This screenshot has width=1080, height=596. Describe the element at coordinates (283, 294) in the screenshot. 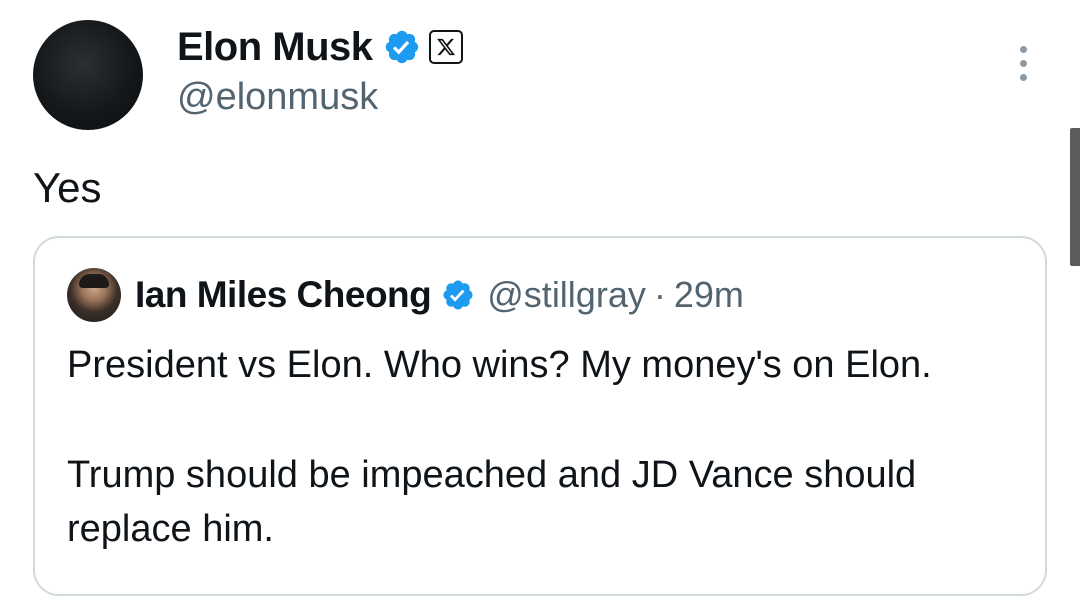

I see `quote-author-name: Ian Miles Cheong` at that location.